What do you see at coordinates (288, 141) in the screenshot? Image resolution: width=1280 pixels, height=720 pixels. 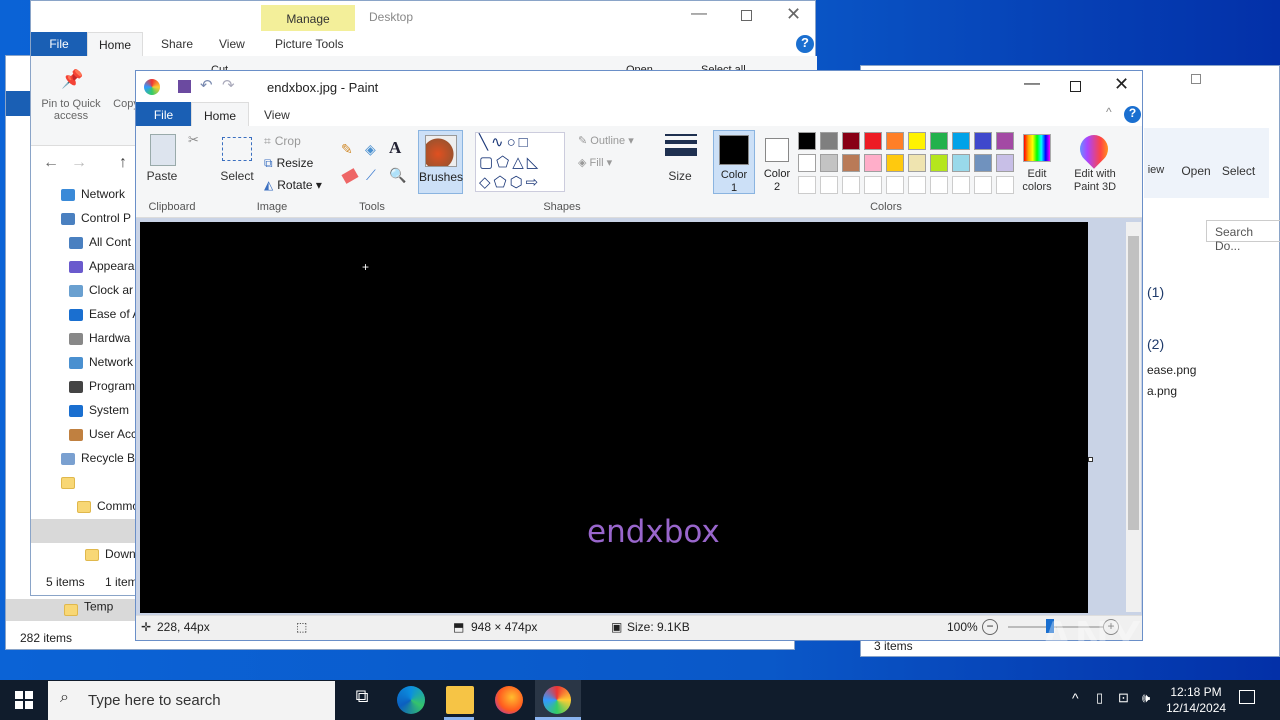 I see `crop-button: Crop` at bounding box center [288, 141].